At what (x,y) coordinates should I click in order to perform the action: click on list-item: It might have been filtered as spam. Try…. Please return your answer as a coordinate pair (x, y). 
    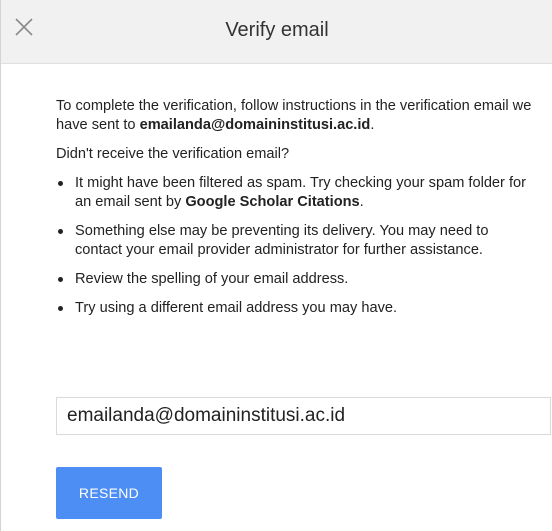
    Looking at the image, I should click on (296, 193).